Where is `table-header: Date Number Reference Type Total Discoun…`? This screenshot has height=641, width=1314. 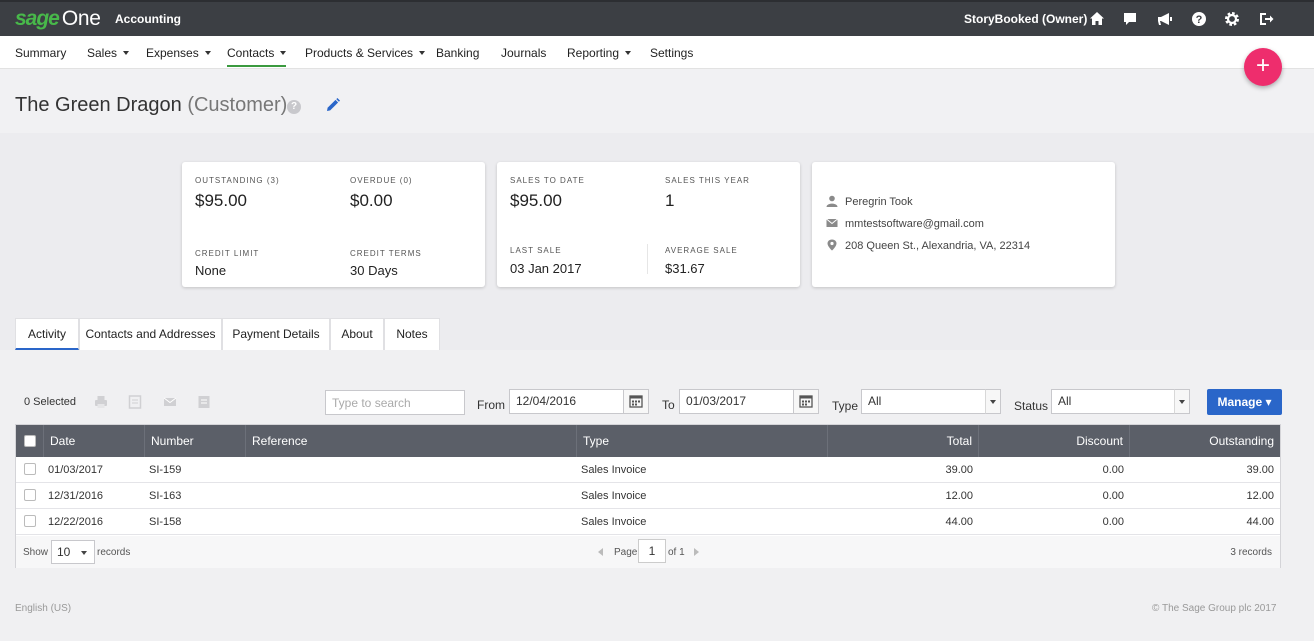 table-header: Date Number Reference Type Total Discoun… is located at coordinates (648, 441).